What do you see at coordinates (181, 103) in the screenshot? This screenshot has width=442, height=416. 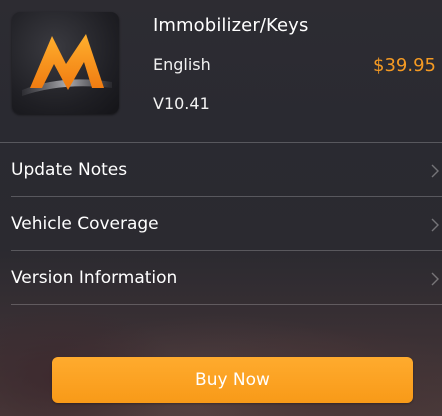 I see `product-version: V10.41` at bounding box center [181, 103].